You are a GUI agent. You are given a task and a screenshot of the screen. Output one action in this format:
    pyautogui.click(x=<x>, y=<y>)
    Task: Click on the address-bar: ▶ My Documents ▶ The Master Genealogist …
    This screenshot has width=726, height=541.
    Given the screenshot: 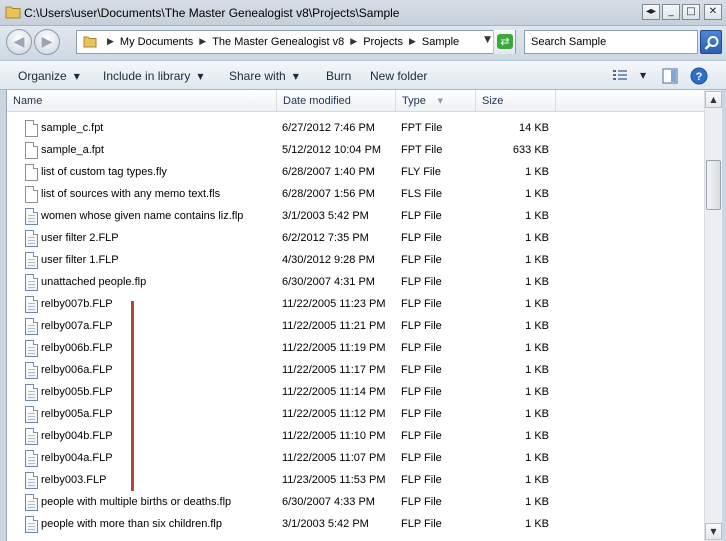 What is the action you would take?
    pyautogui.click(x=296, y=42)
    